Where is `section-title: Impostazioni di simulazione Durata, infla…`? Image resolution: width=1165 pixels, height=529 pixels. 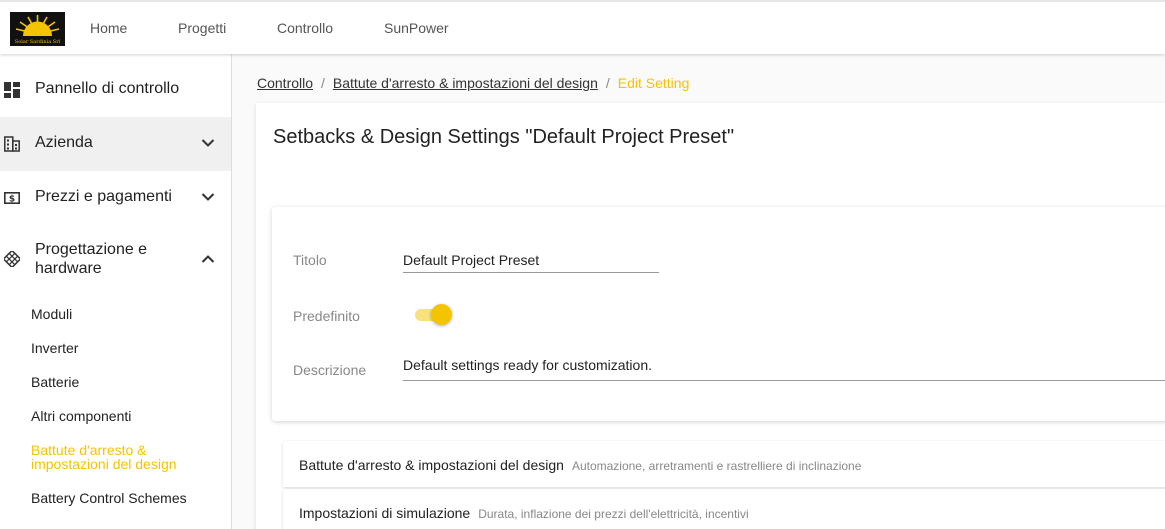 section-title: Impostazioni di simulazione Durata, infla… is located at coordinates (524, 513).